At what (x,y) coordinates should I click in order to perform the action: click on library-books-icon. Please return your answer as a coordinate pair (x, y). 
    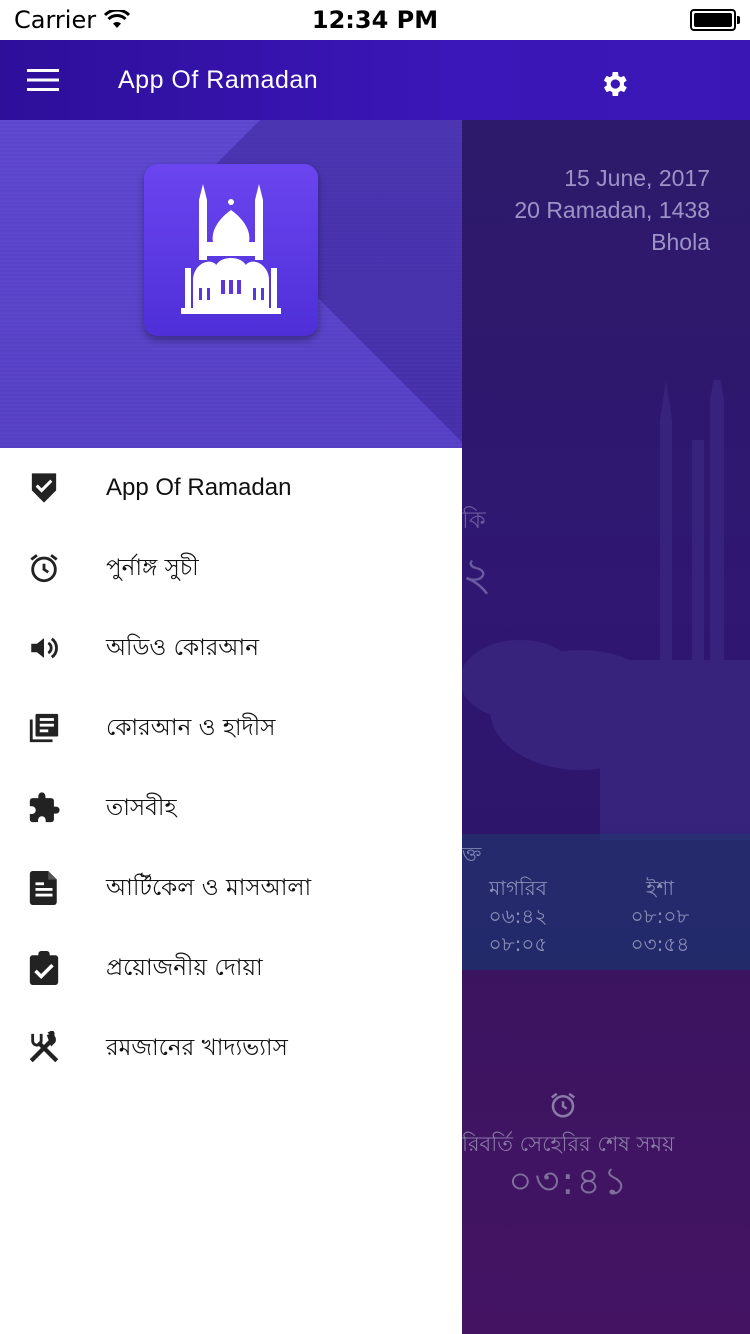
    Looking at the image, I should click on (44, 728).